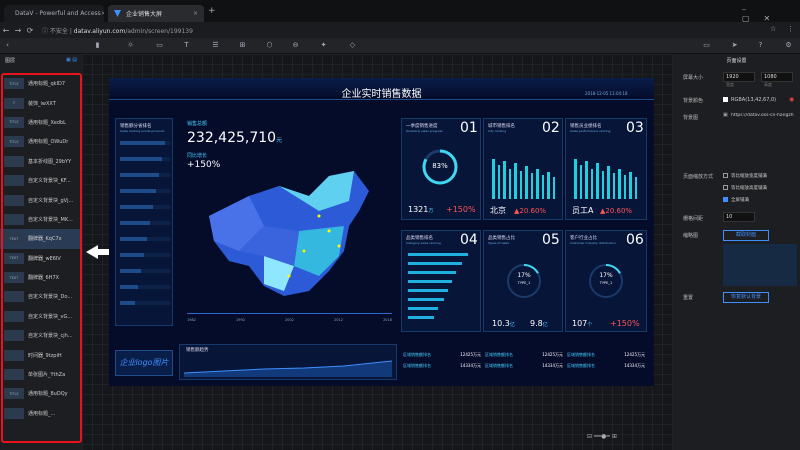  What do you see at coordinates (739, 77) in the screenshot?
I see `width-input: 1920` at bounding box center [739, 77].